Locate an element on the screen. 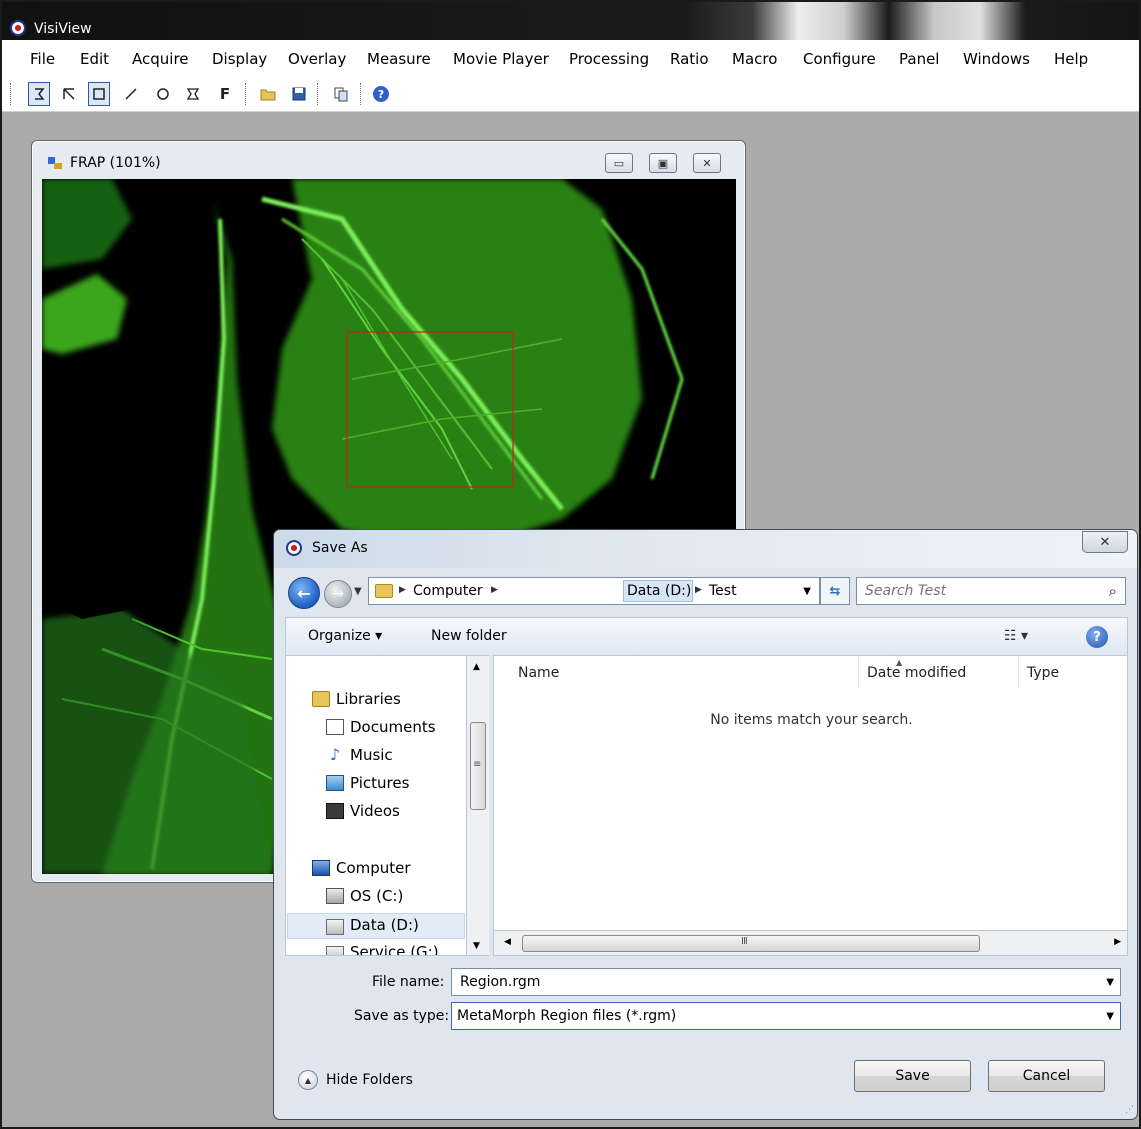 Image resolution: width=1141 pixels, height=1129 pixels. menu-configure: Configure is located at coordinates (839, 59).